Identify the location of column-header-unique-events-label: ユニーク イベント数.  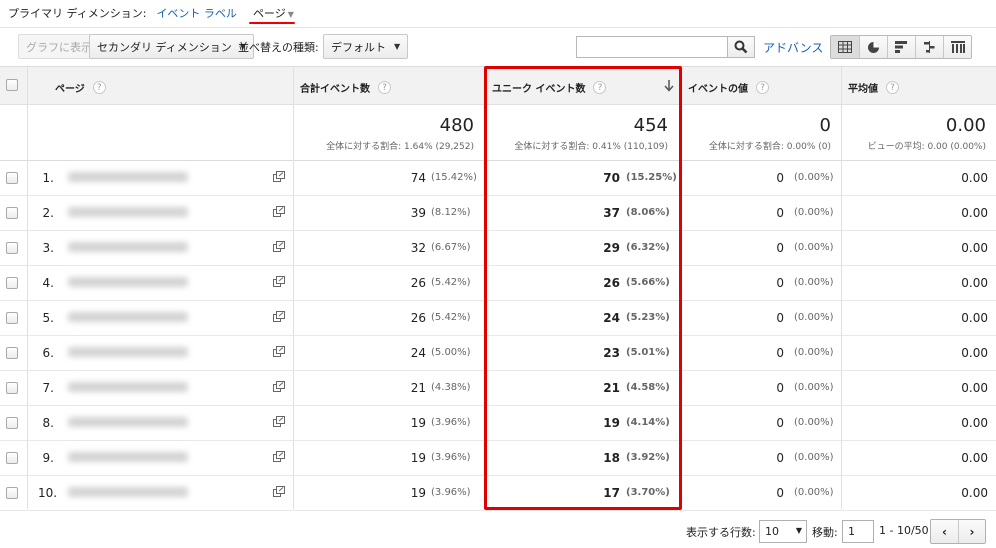
(539, 89).